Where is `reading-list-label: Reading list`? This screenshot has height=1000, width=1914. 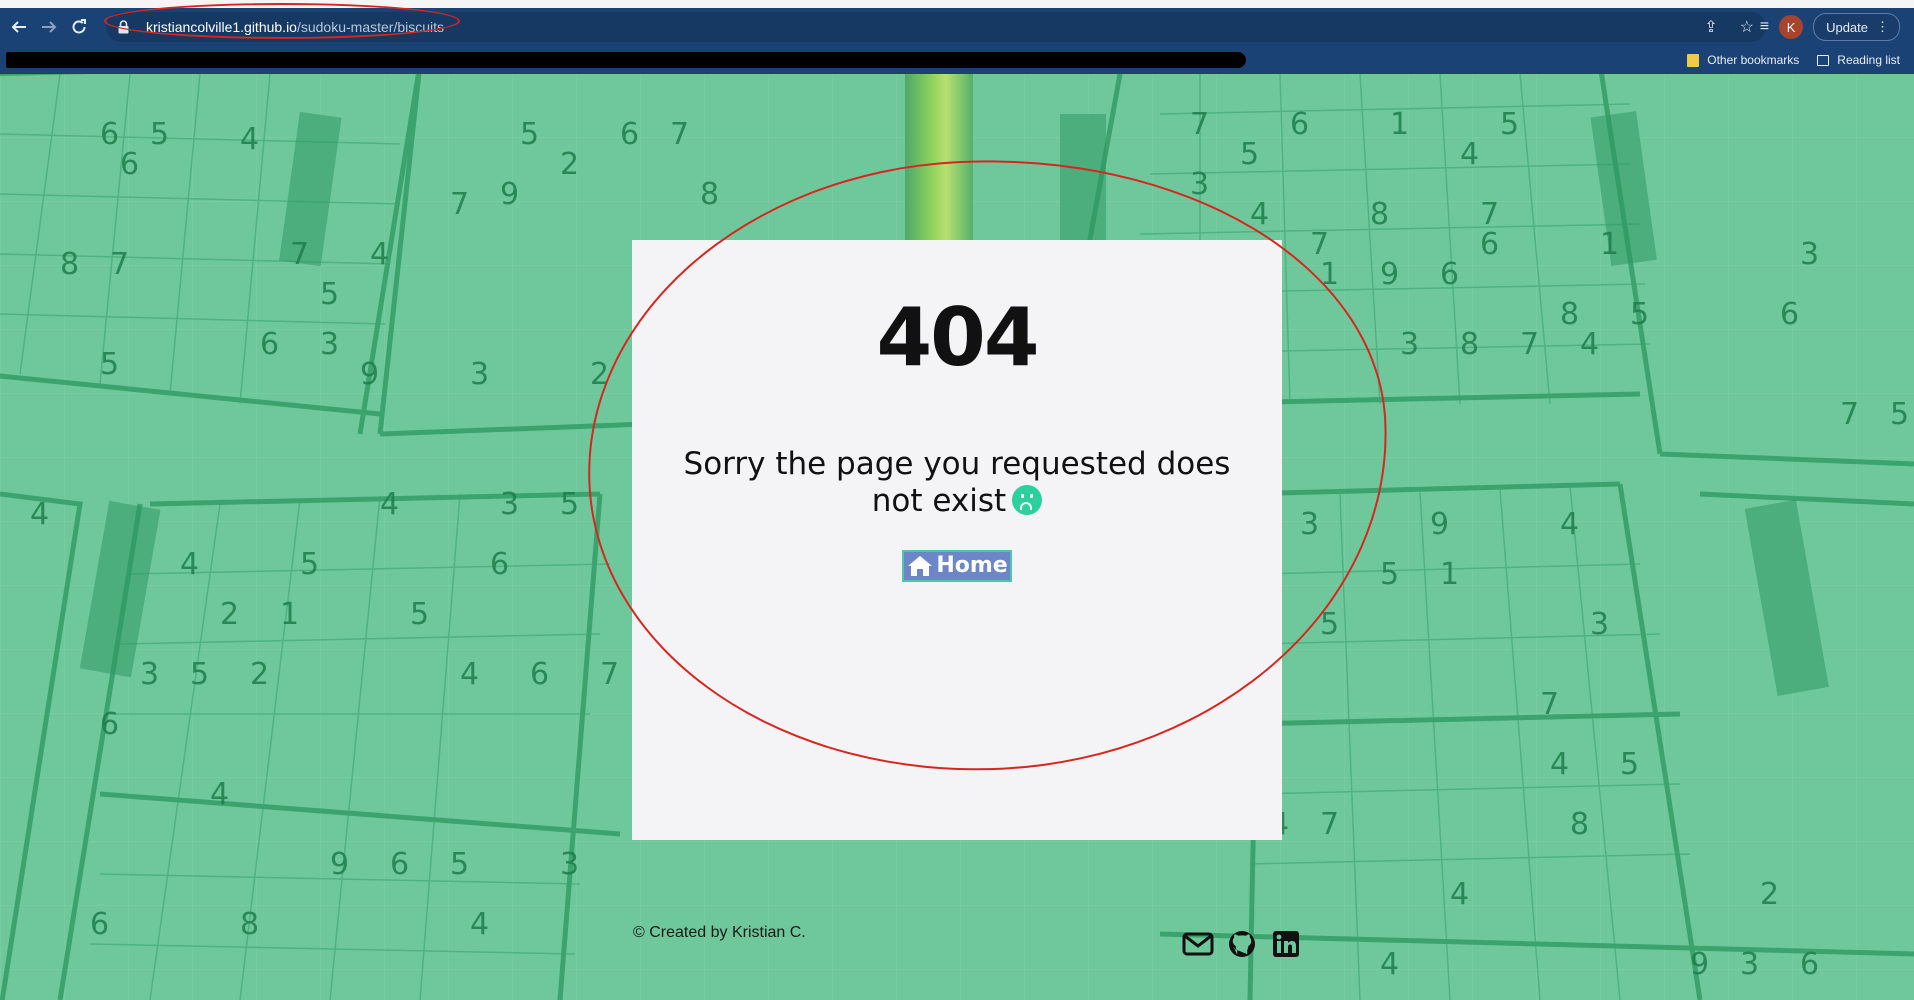
reading-list-label: Reading list is located at coordinates (1868, 60).